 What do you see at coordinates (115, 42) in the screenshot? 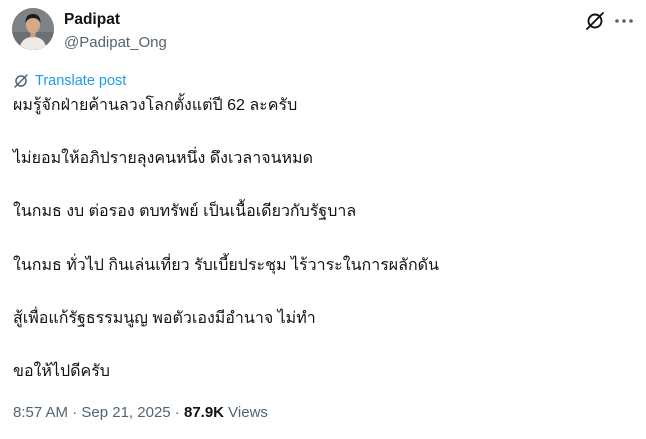
I see `author-handle: @Padipat_Ong` at bounding box center [115, 42].